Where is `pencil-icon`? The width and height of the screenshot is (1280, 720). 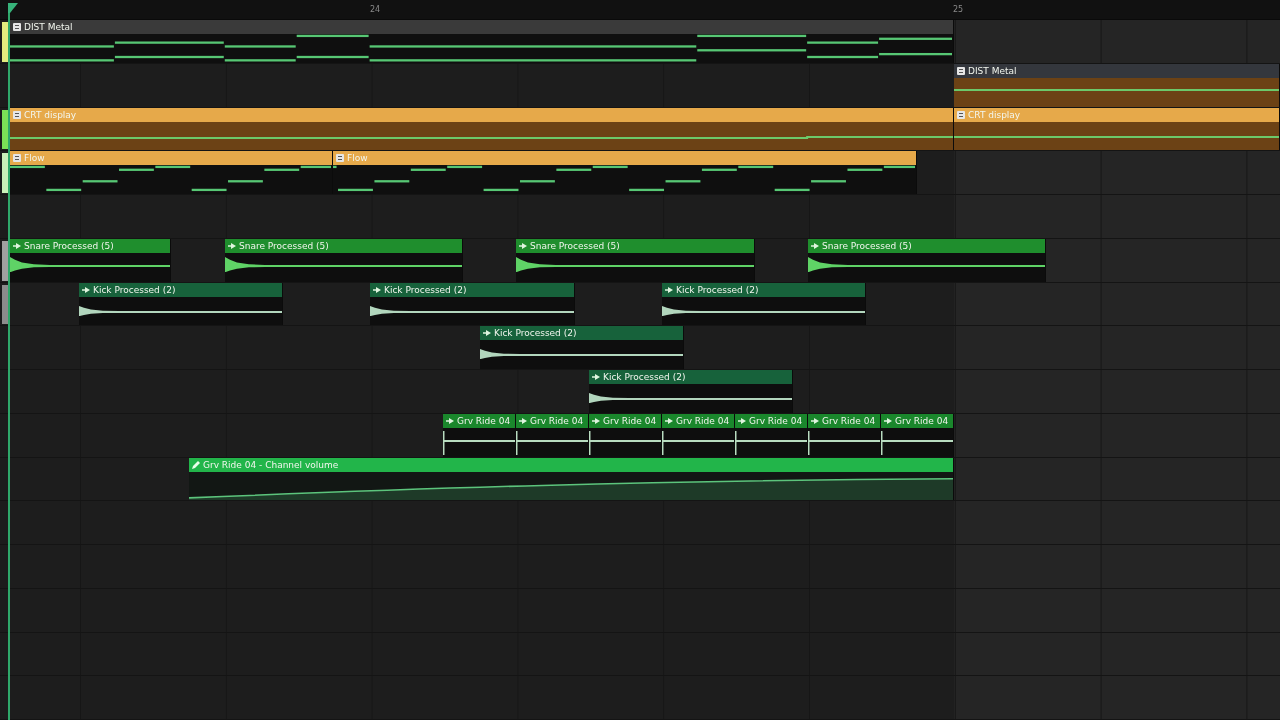
pencil-icon is located at coordinates (196, 464).